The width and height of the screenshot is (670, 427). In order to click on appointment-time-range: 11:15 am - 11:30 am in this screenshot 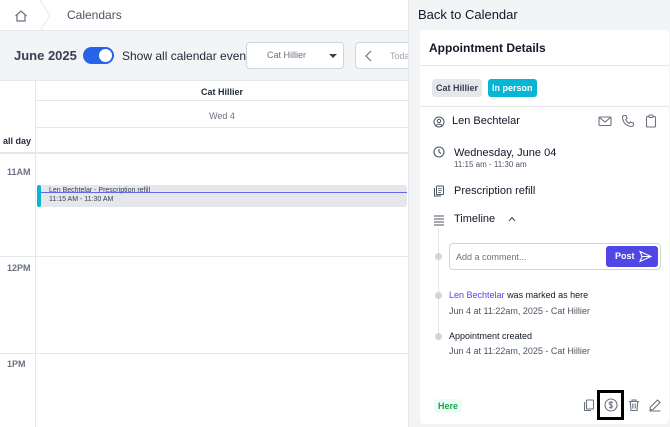, I will do `click(490, 164)`.